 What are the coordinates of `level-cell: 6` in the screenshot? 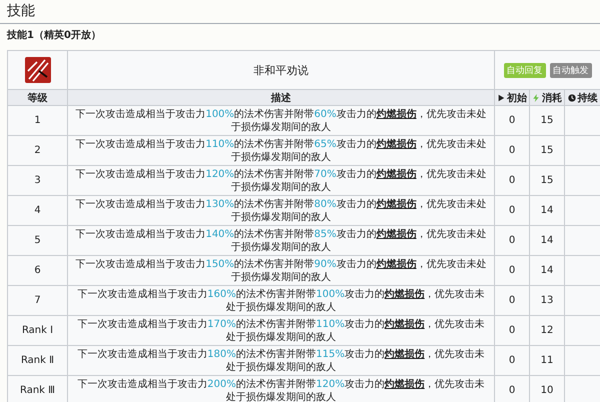 It's located at (38, 271).